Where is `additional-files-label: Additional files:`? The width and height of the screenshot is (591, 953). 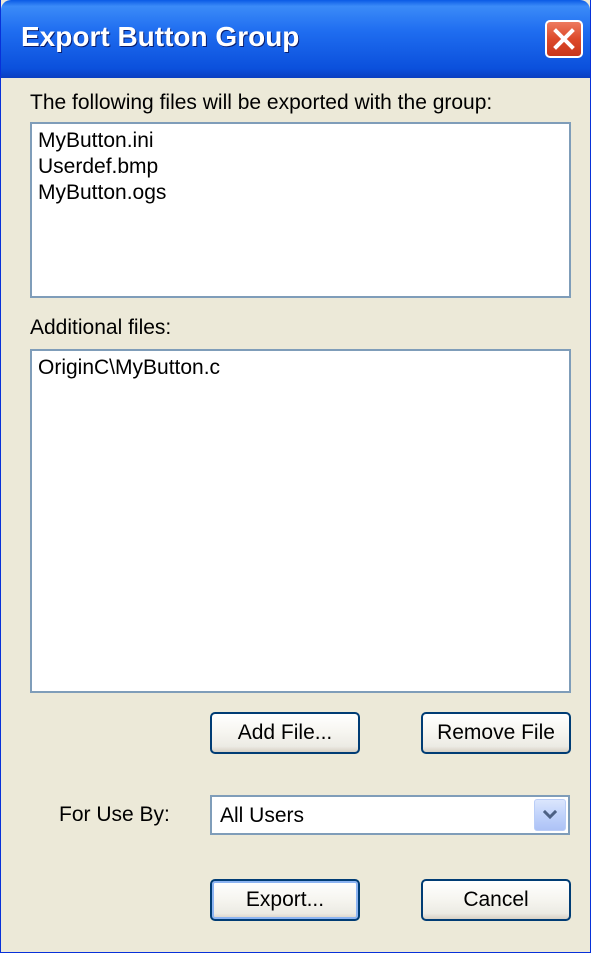
additional-files-label: Additional files: is located at coordinates (101, 327).